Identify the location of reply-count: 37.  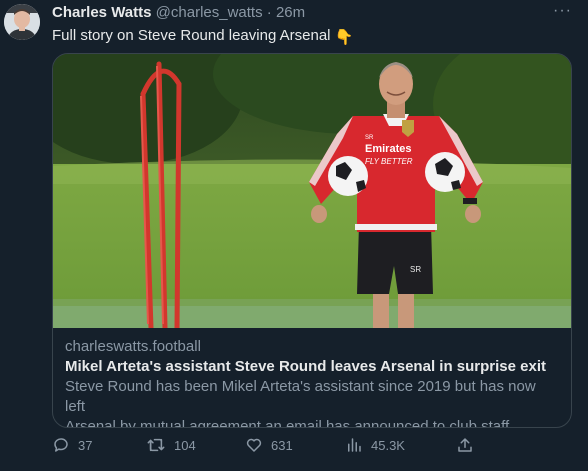
(85, 445).